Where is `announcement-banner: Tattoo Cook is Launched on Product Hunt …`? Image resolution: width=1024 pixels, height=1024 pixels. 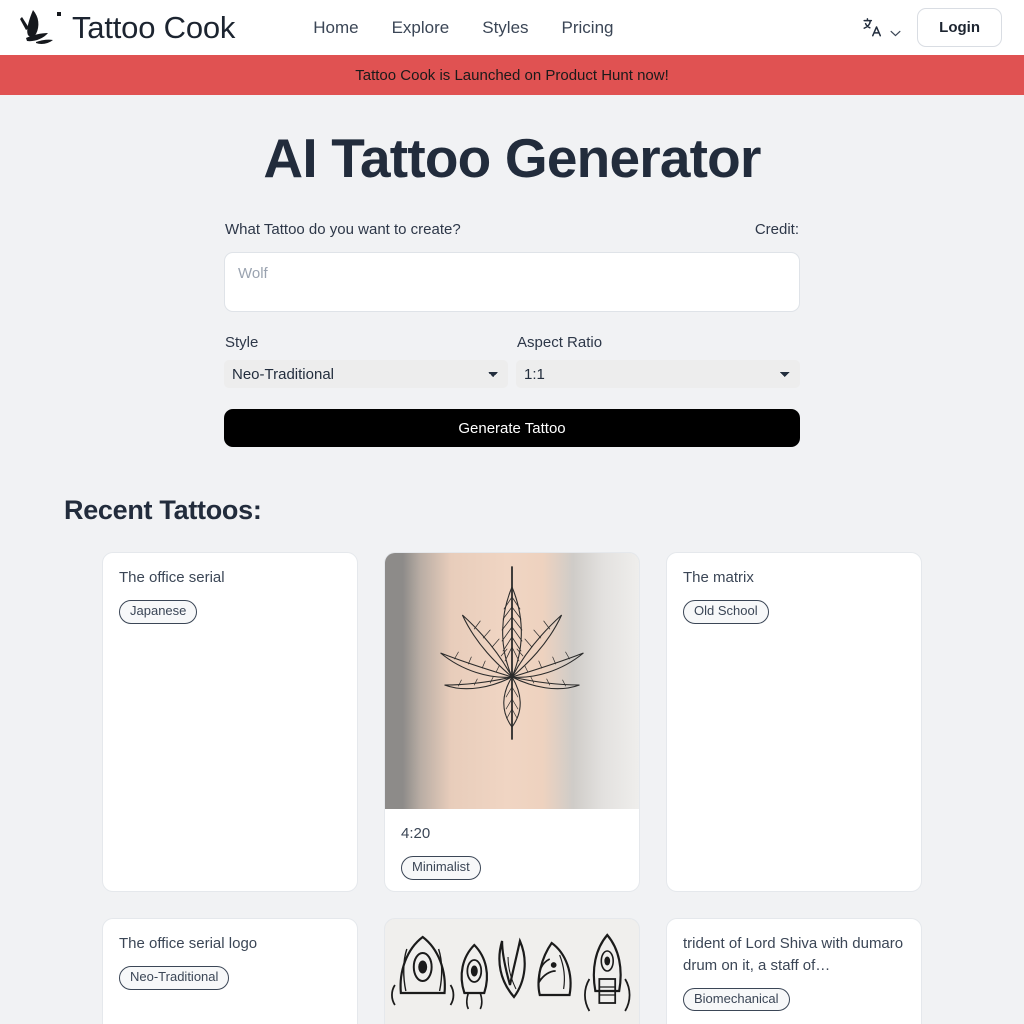
announcement-banner: Tattoo Cook is Launched on Product Hunt … is located at coordinates (512, 75).